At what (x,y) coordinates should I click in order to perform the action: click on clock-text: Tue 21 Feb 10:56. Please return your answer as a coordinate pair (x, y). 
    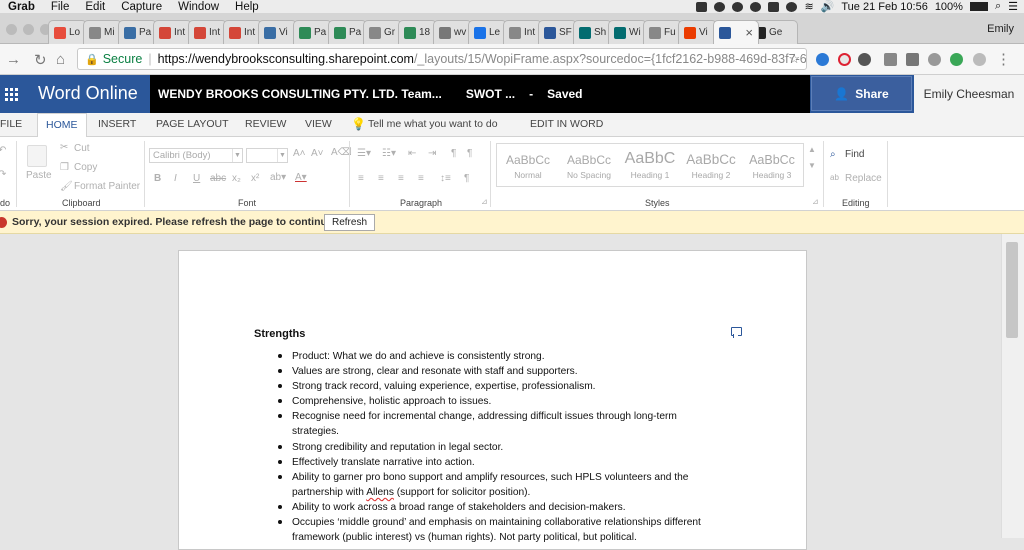
    Looking at the image, I should click on (884, 7).